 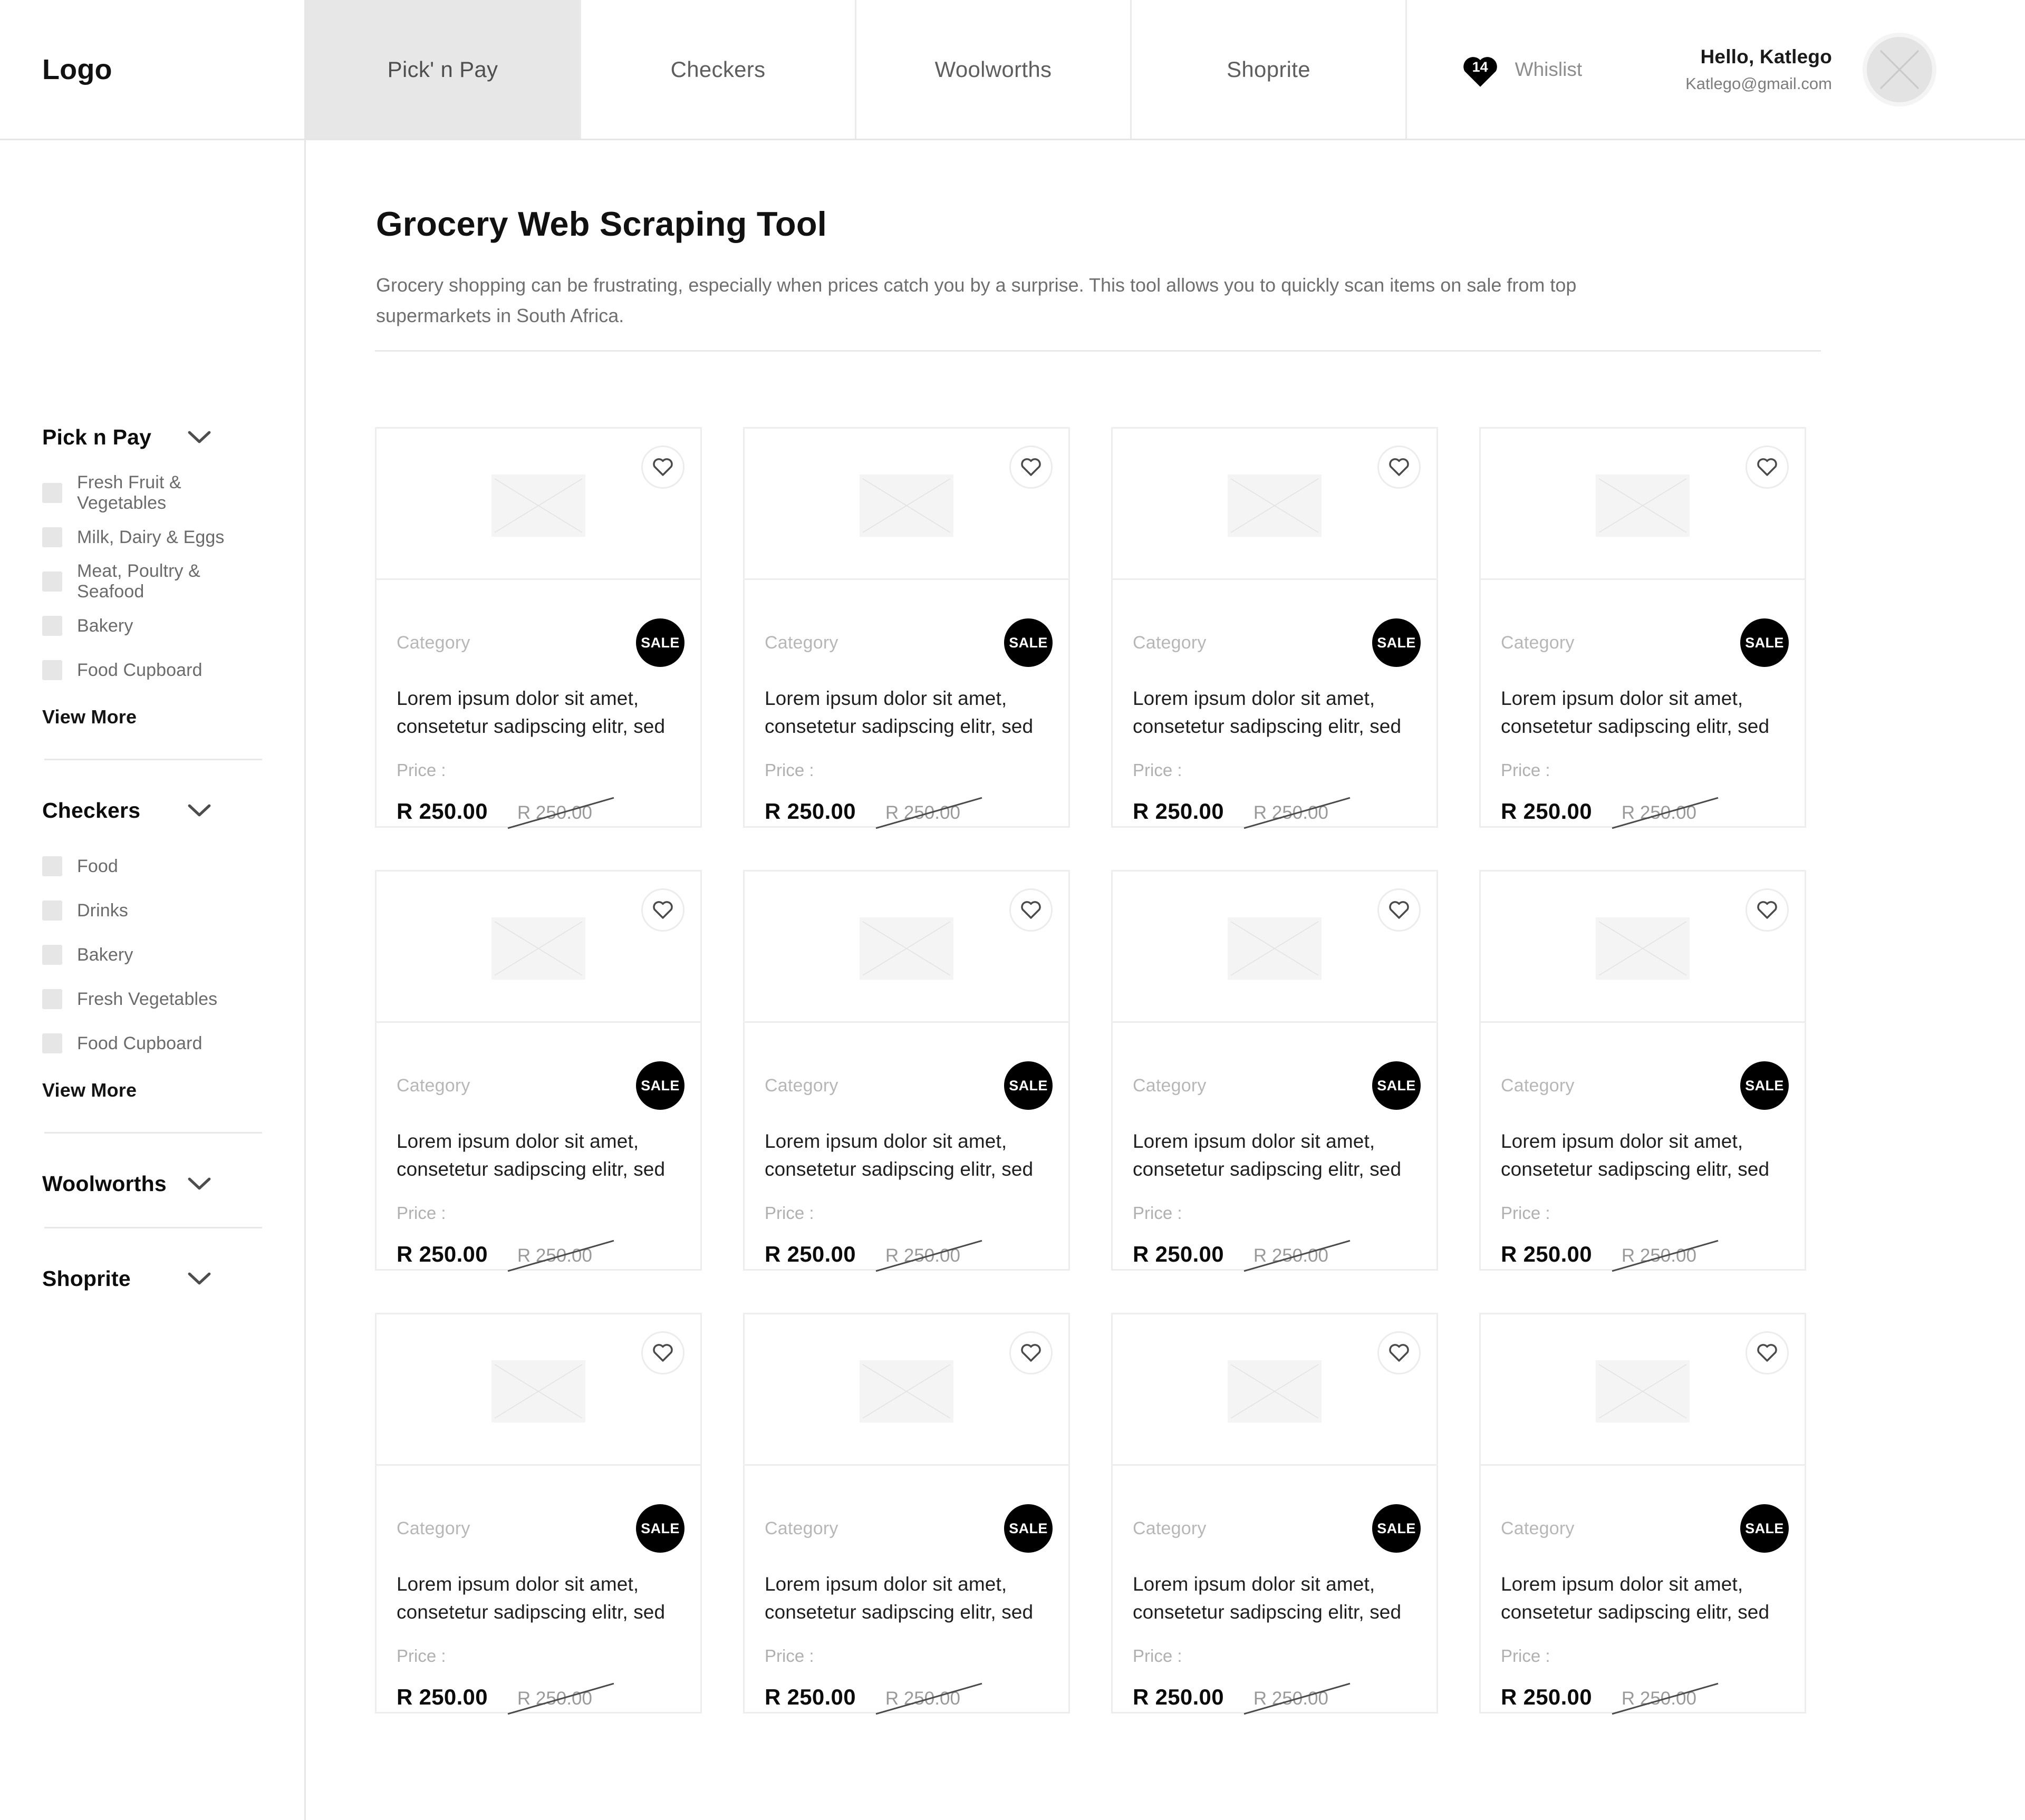 What do you see at coordinates (127, 437) in the screenshot?
I see `filter-group-header: Pick n Pay` at bounding box center [127, 437].